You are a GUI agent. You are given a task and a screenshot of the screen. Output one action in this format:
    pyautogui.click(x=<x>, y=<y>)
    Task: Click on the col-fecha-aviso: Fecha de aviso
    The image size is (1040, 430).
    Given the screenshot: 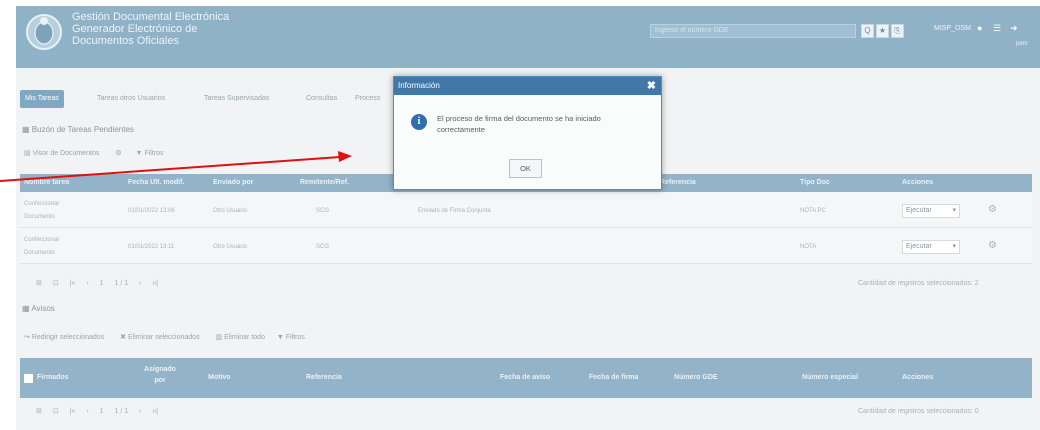 What is the action you would take?
    pyautogui.click(x=525, y=377)
    